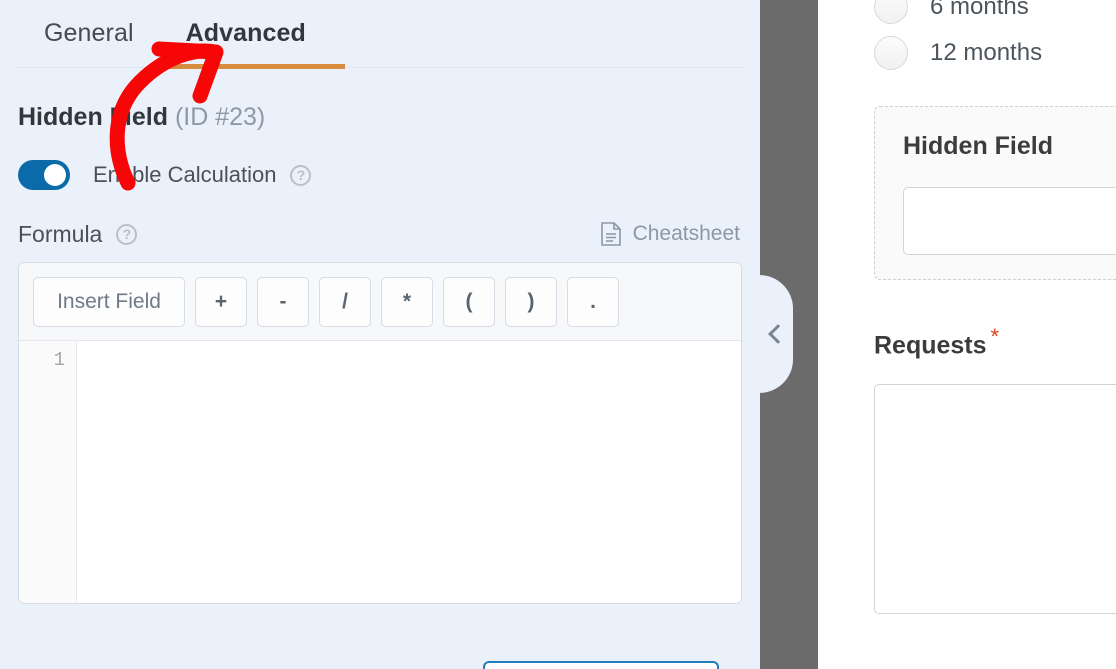 This screenshot has width=1116, height=669. Describe the element at coordinates (55, 175) in the screenshot. I see `toggle-knob` at that location.